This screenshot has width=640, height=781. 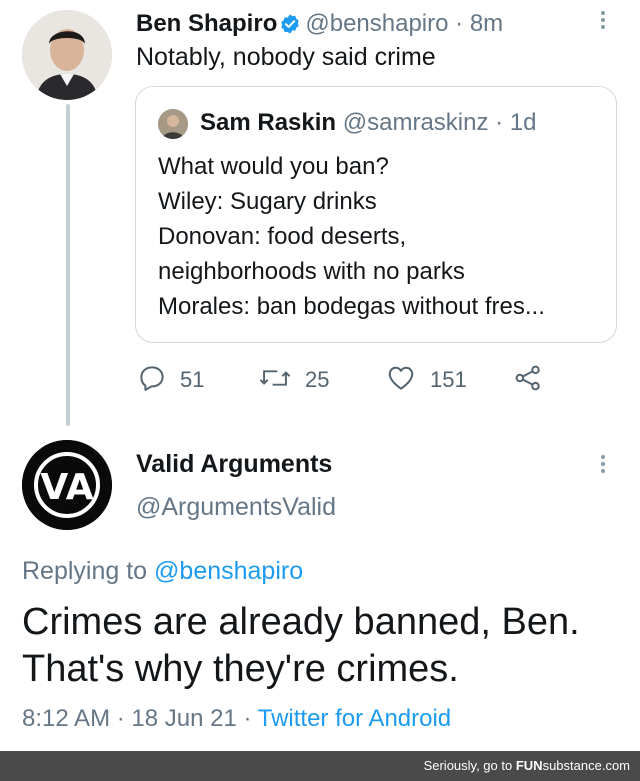 What do you see at coordinates (170, 380) in the screenshot?
I see `reply-button: 51` at bounding box center [170, 380].